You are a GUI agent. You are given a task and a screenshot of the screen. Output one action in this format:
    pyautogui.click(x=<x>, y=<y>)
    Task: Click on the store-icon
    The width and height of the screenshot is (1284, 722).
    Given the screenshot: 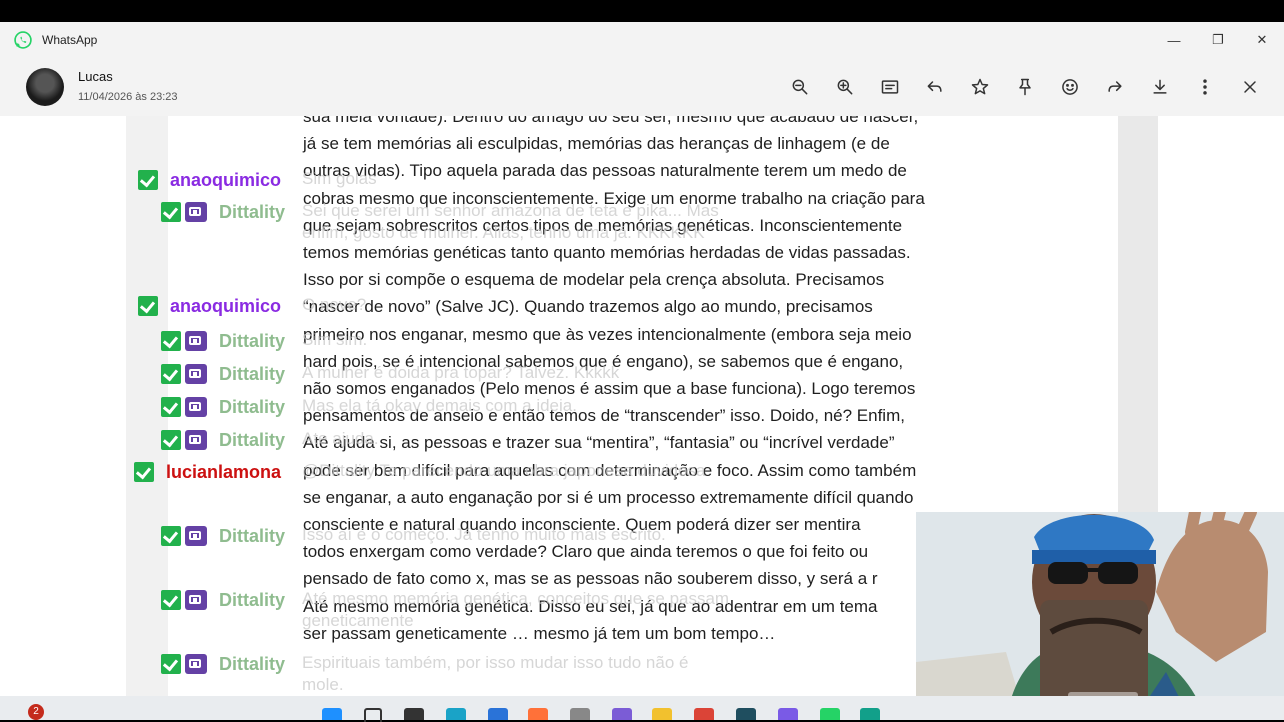 What is the action you would take?
    pyautogui.click(x=498, y=714)
    